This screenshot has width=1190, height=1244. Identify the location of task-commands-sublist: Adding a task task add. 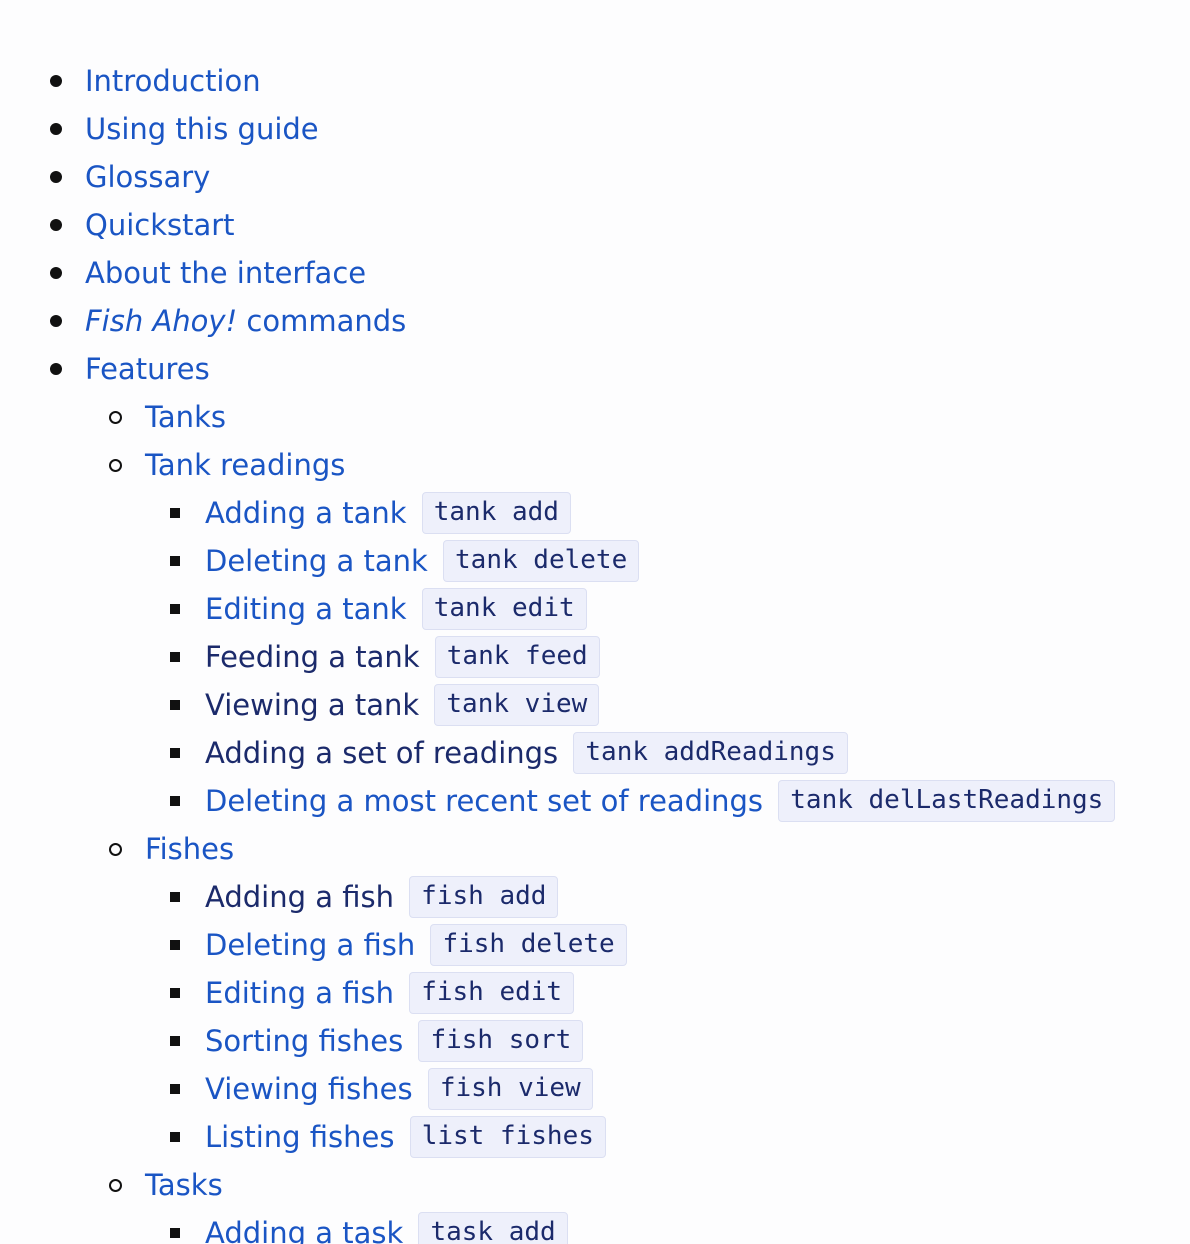
(600, 1226).